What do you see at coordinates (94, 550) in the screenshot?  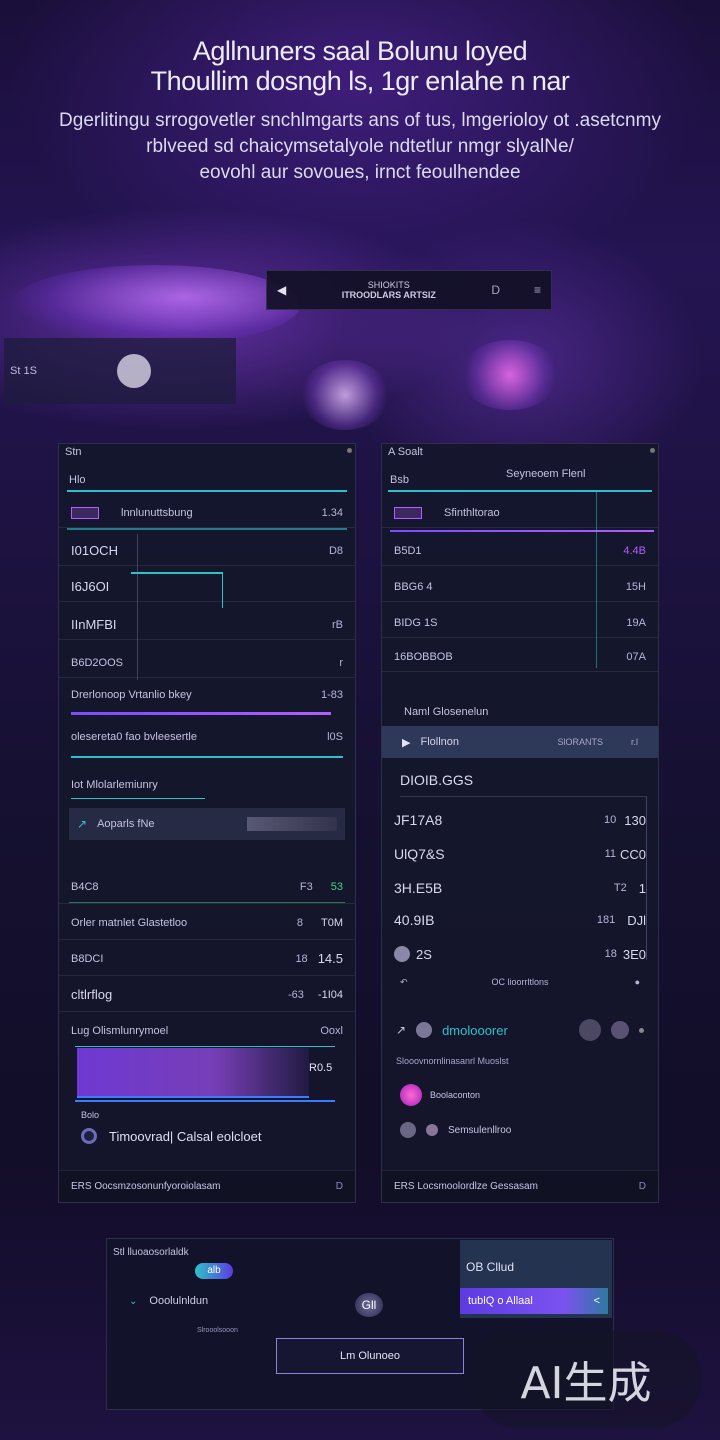 I see `row-label: I01OCH` at bounding box center [94, 550].